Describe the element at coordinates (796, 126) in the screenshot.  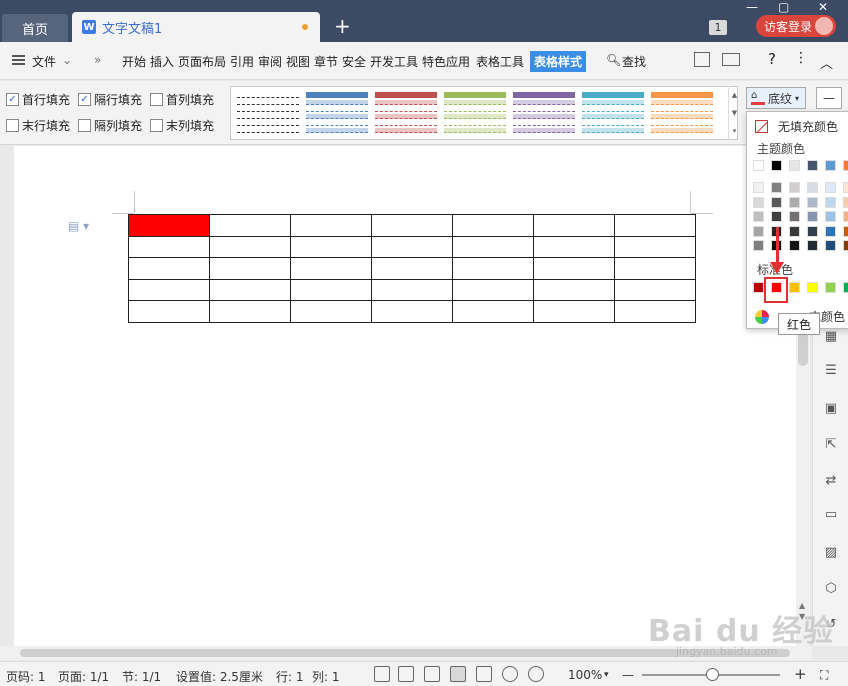
I see `no-fill-option: 无填充颜色` at that location.